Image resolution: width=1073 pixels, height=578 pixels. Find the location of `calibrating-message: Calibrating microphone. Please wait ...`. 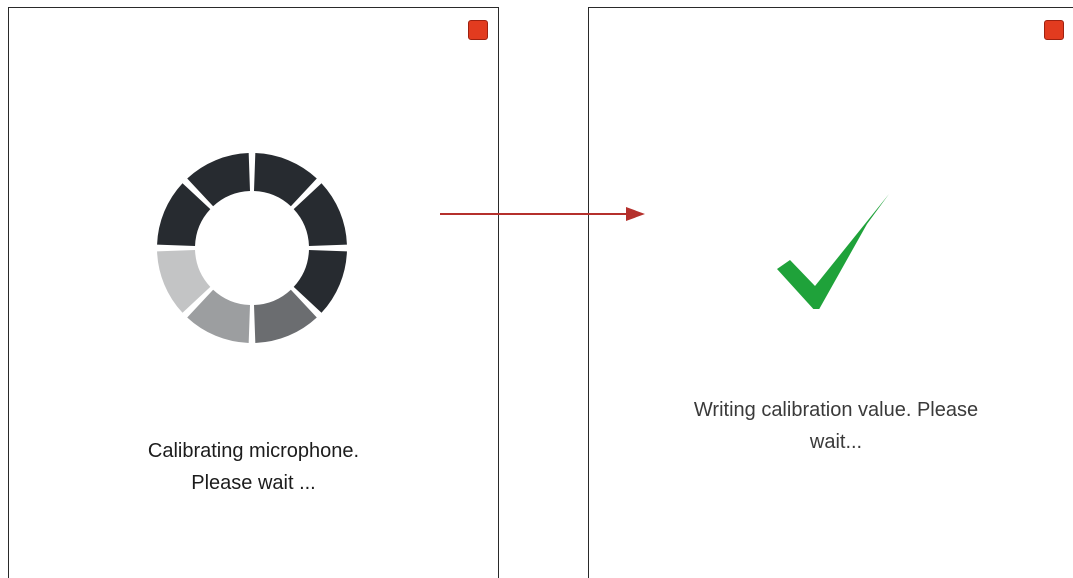

calibrating-message: Calibrating microphone. Please wait ... is located at coordinates (253, 467).